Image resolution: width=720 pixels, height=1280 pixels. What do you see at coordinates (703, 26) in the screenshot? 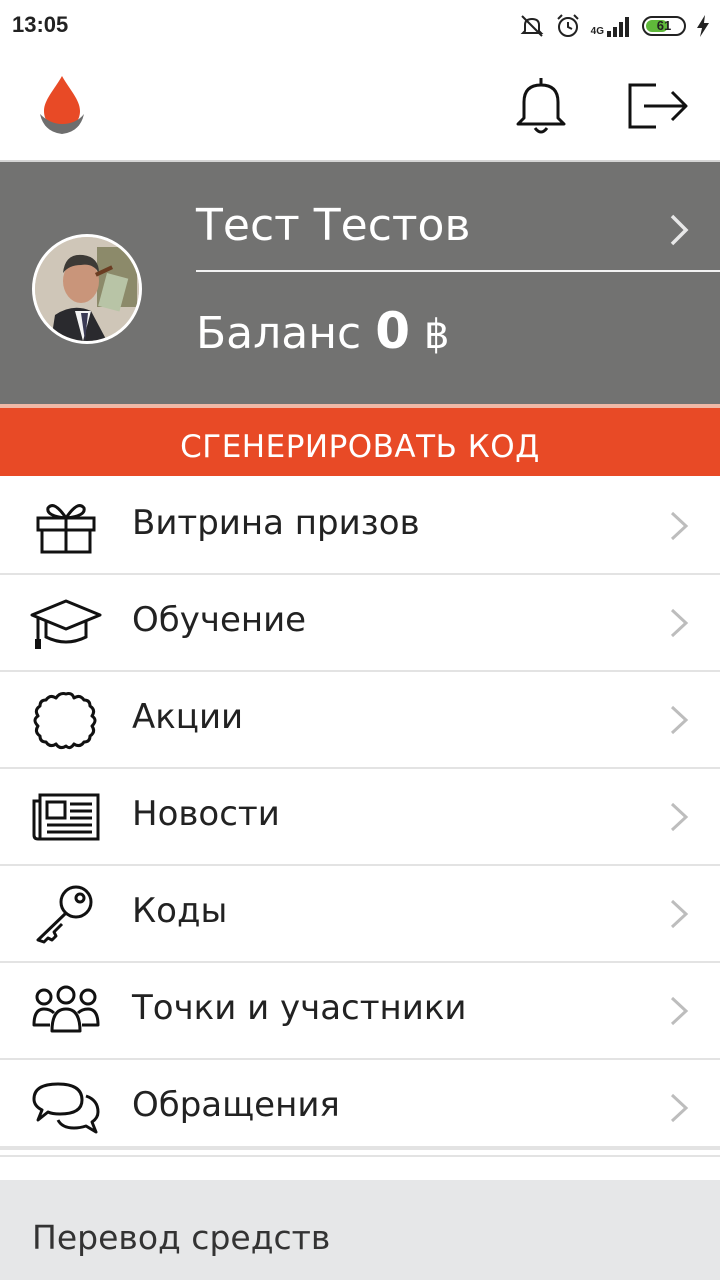
I see `charging-icon` at bounding box center [703, 26].